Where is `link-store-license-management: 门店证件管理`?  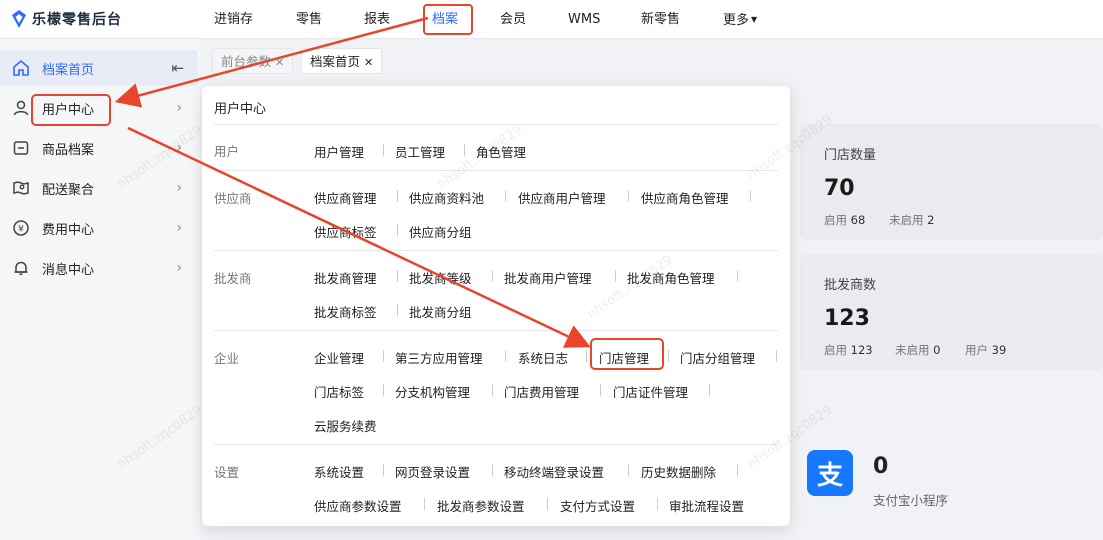 link-store-license-management: 门店证件管理 is located at coordinates (650, 391).